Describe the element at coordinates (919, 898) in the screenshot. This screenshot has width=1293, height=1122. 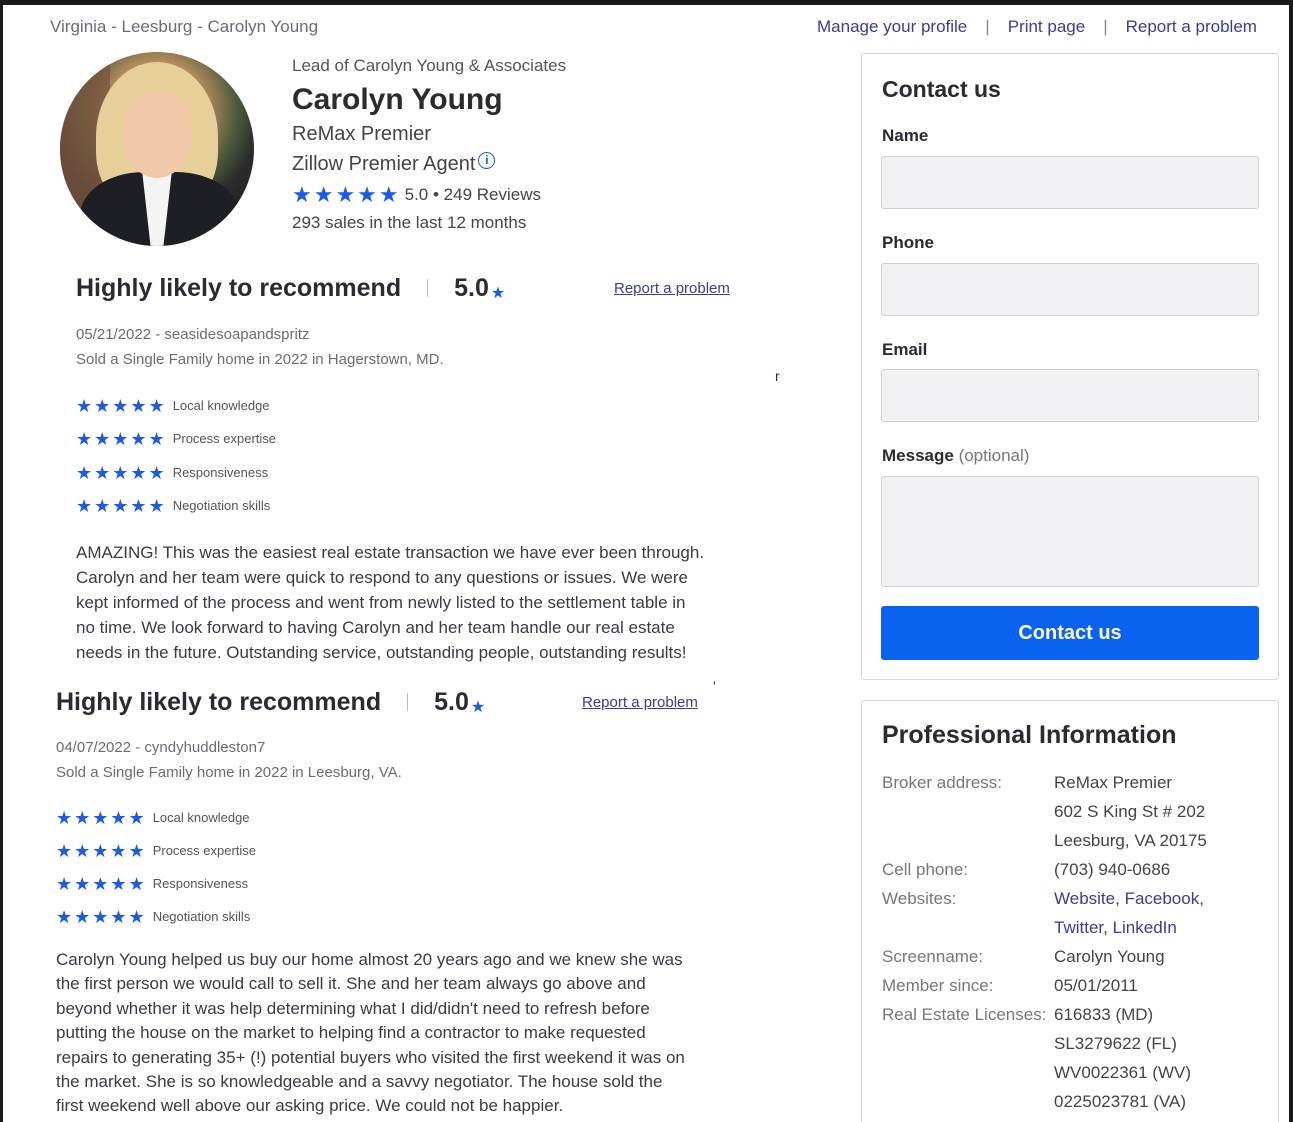
I see `websites-label: Websites:` at that location.